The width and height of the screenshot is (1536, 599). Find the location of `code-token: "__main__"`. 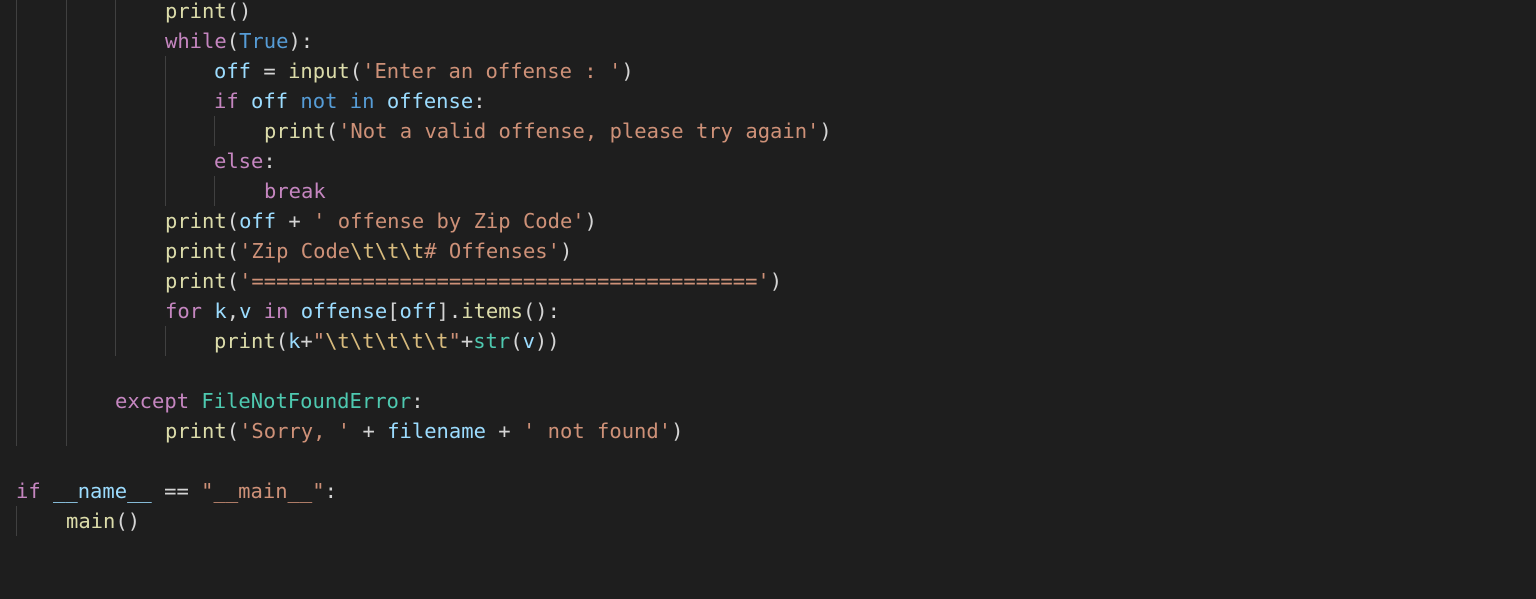

code-token: "__main__" is located at coordinates (263, 491).